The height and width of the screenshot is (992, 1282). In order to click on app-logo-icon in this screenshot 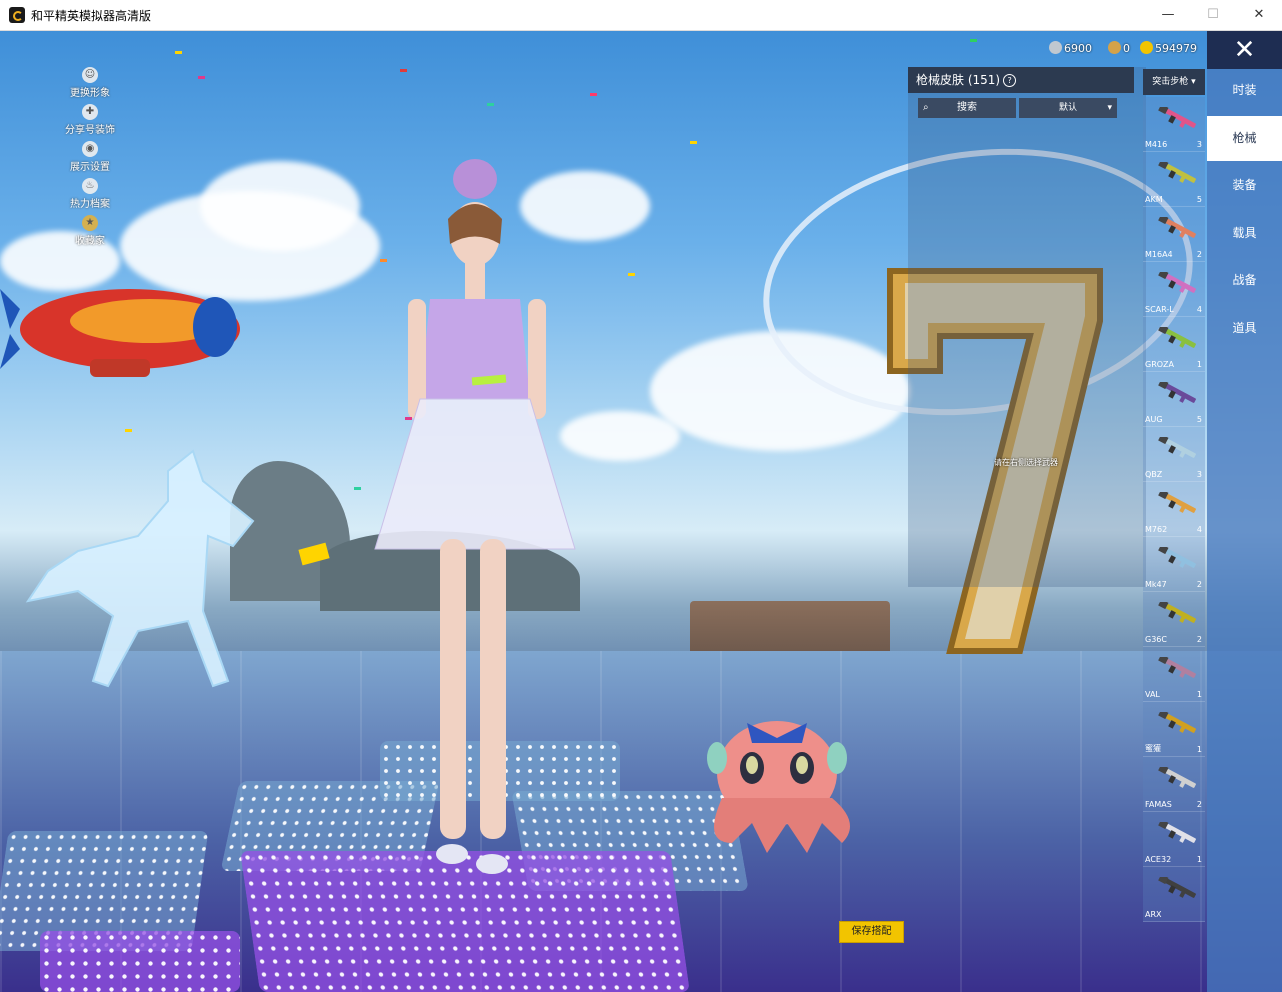, I will do `click(17, 15)`.